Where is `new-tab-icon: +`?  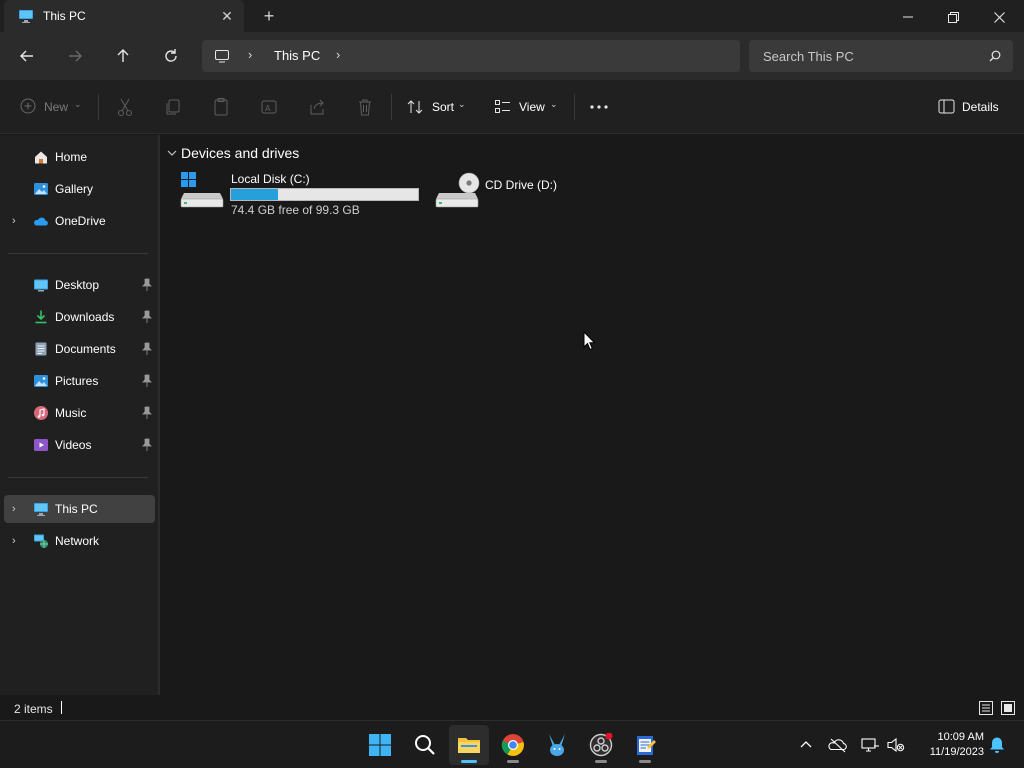 new-tab-icon: + is located at coordinates (269, 16).